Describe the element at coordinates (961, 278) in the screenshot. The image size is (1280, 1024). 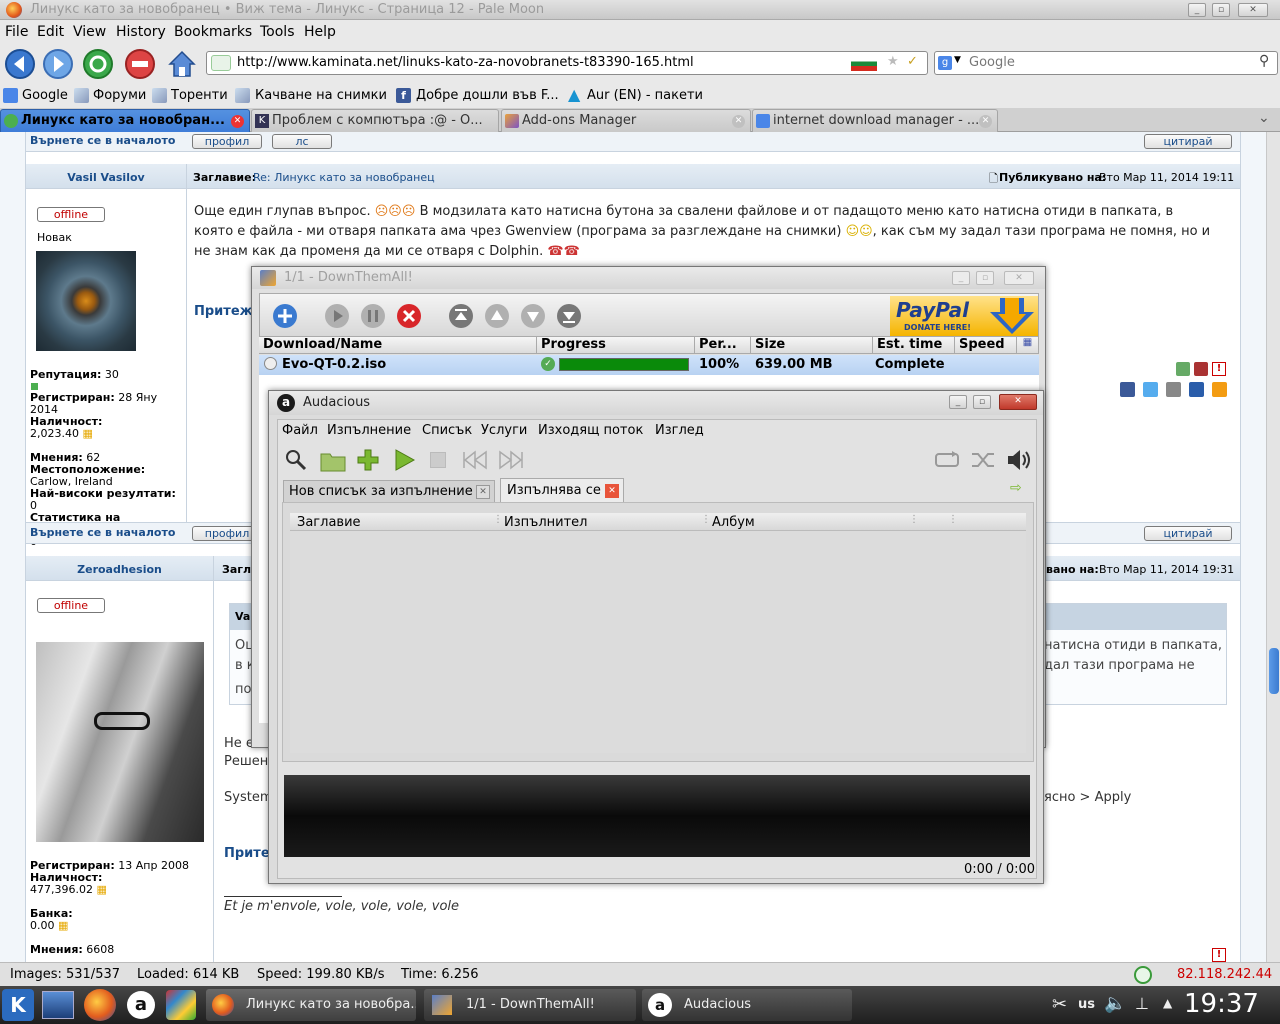
I see `dta-minimize-button: _` at that location.